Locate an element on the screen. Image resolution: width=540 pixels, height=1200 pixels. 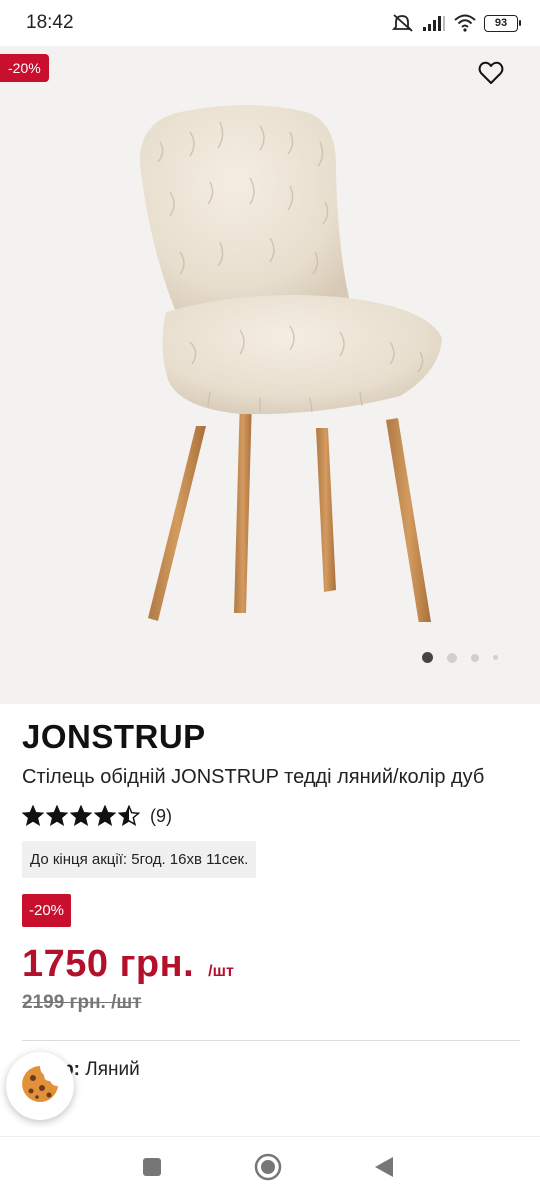
star-half-icon is located at coordinates (129, 815).